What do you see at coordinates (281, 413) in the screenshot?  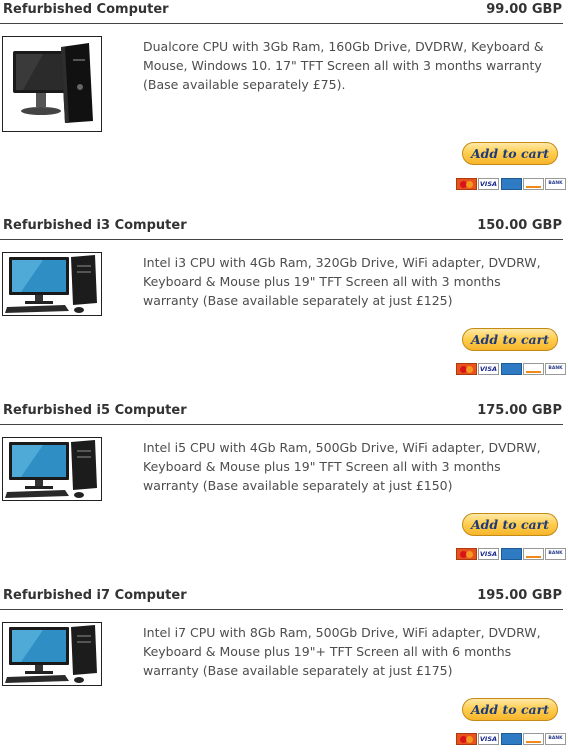 I see `product-header: Refurbished i5 Computer 175.00 GBP` at bounding box center [281, 413].